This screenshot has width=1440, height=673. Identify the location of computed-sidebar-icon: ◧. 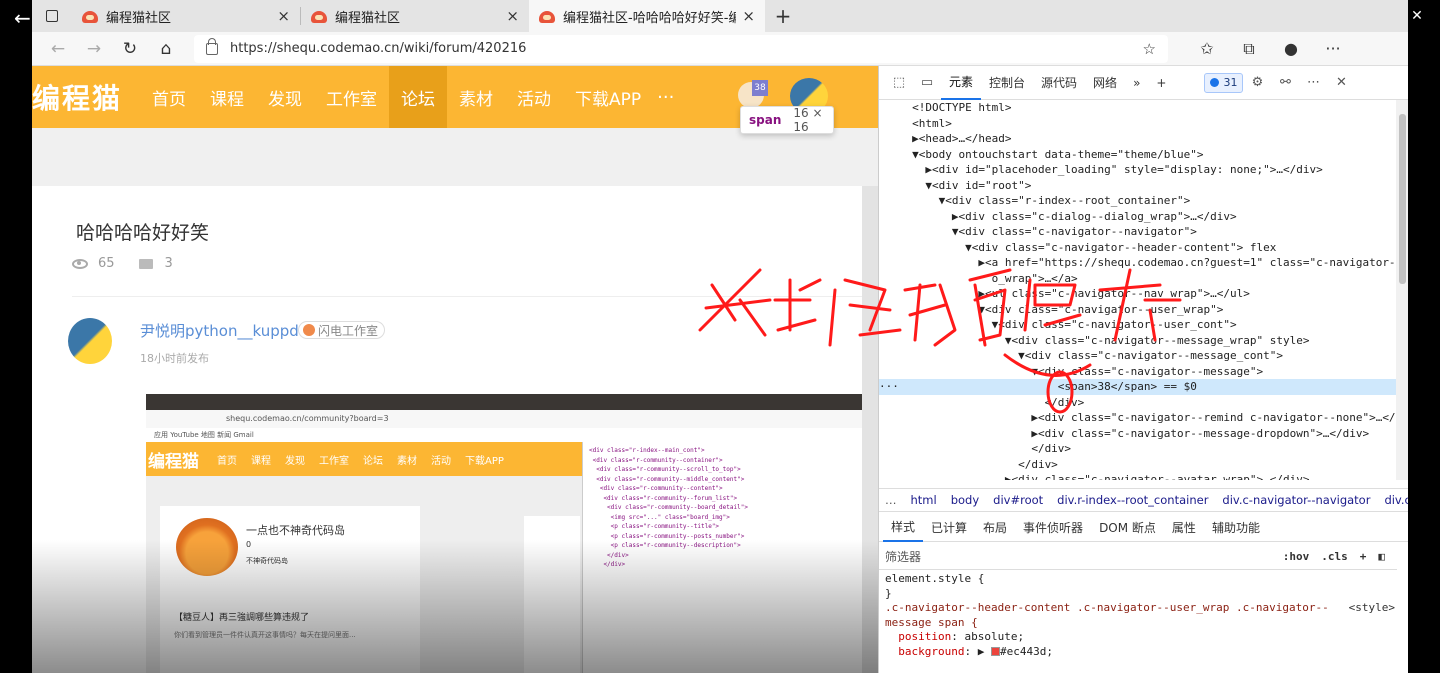
(1381, 556).